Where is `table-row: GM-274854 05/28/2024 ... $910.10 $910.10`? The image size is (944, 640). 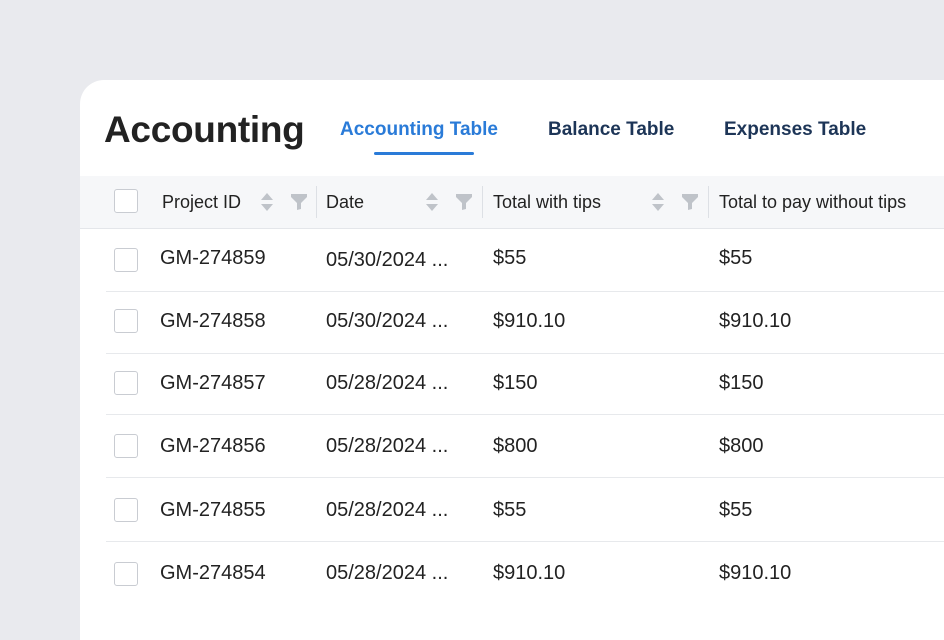 table-row: GM-274854 05/28/2024 ... $910.10 $910.10 is located at coordinates (512, 573).